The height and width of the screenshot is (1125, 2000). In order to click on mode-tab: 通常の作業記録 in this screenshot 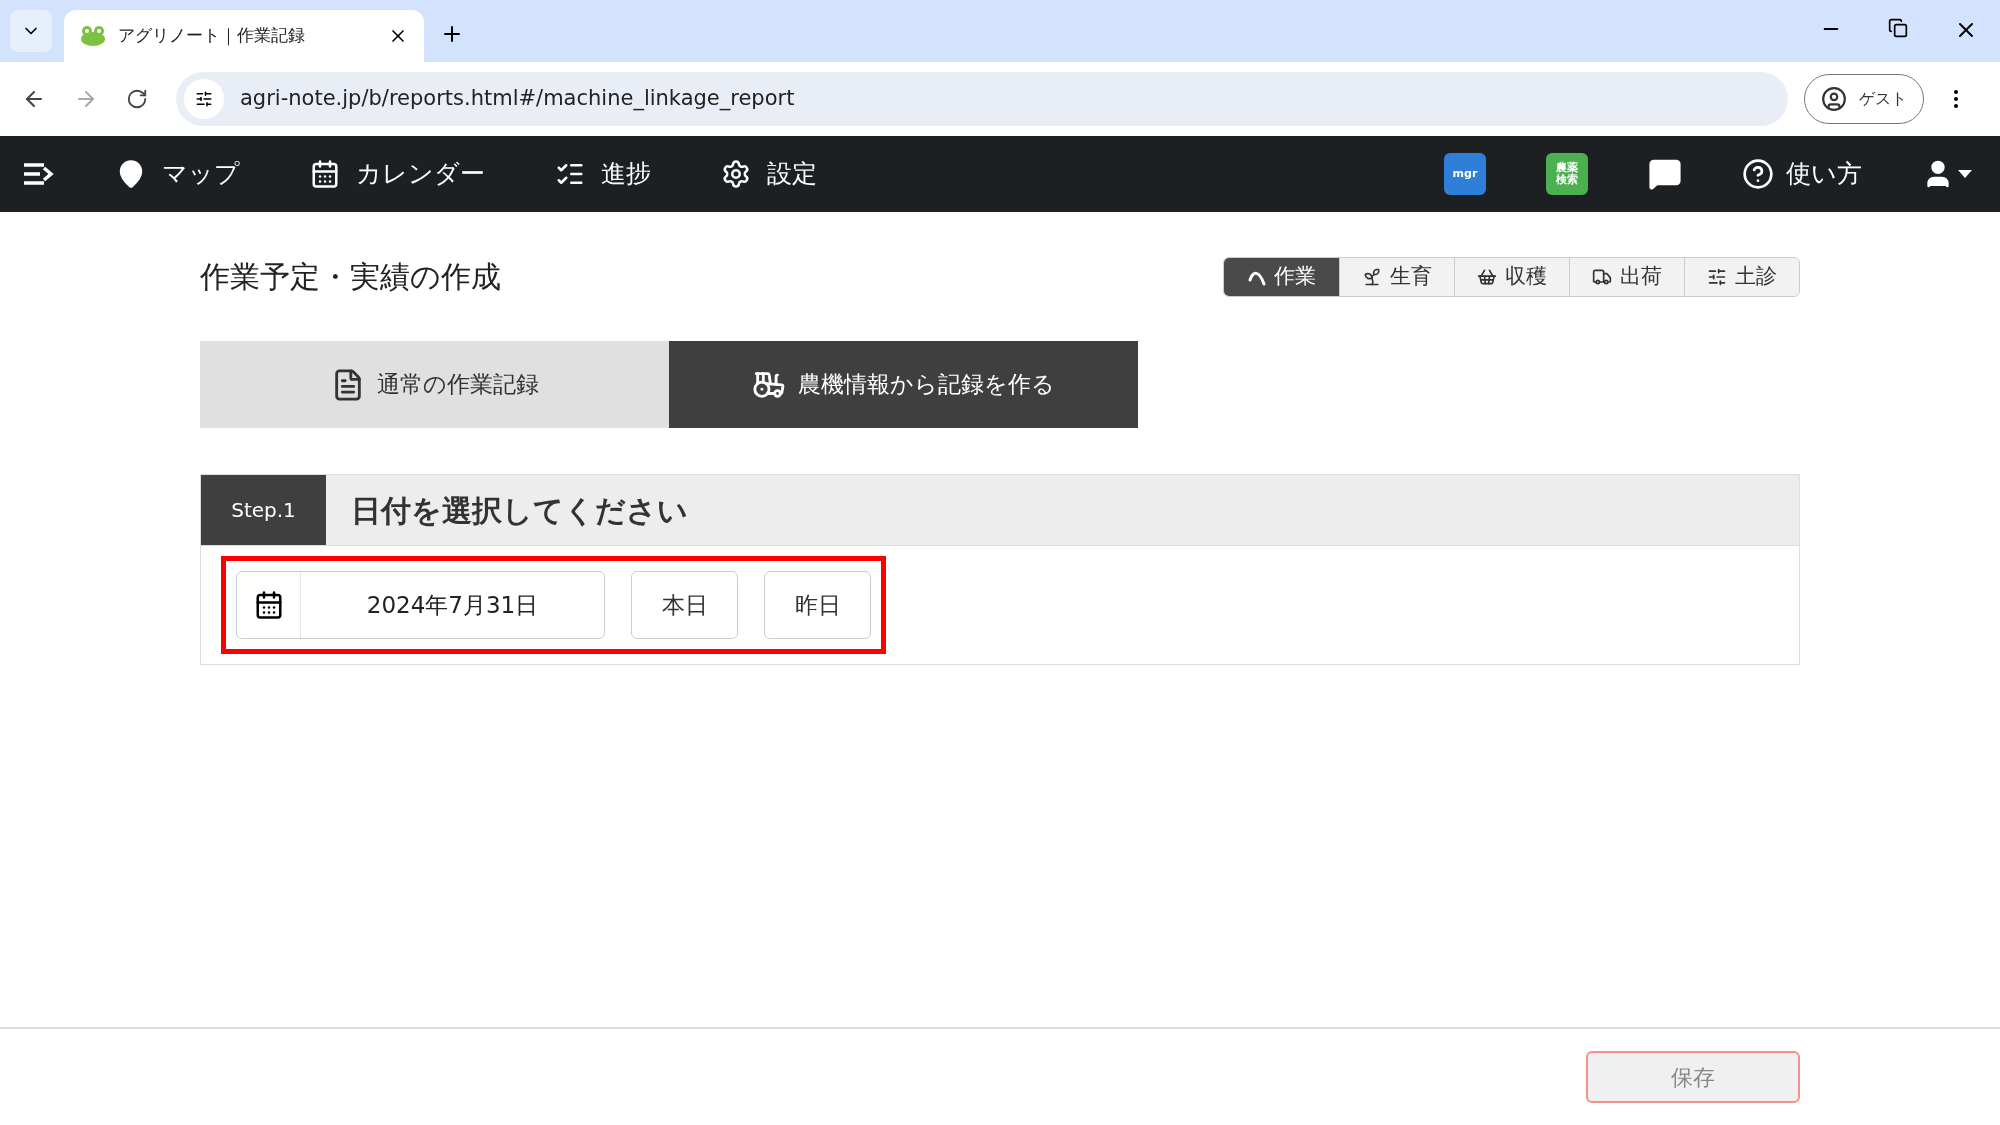, I will do `click(434, 384)`.